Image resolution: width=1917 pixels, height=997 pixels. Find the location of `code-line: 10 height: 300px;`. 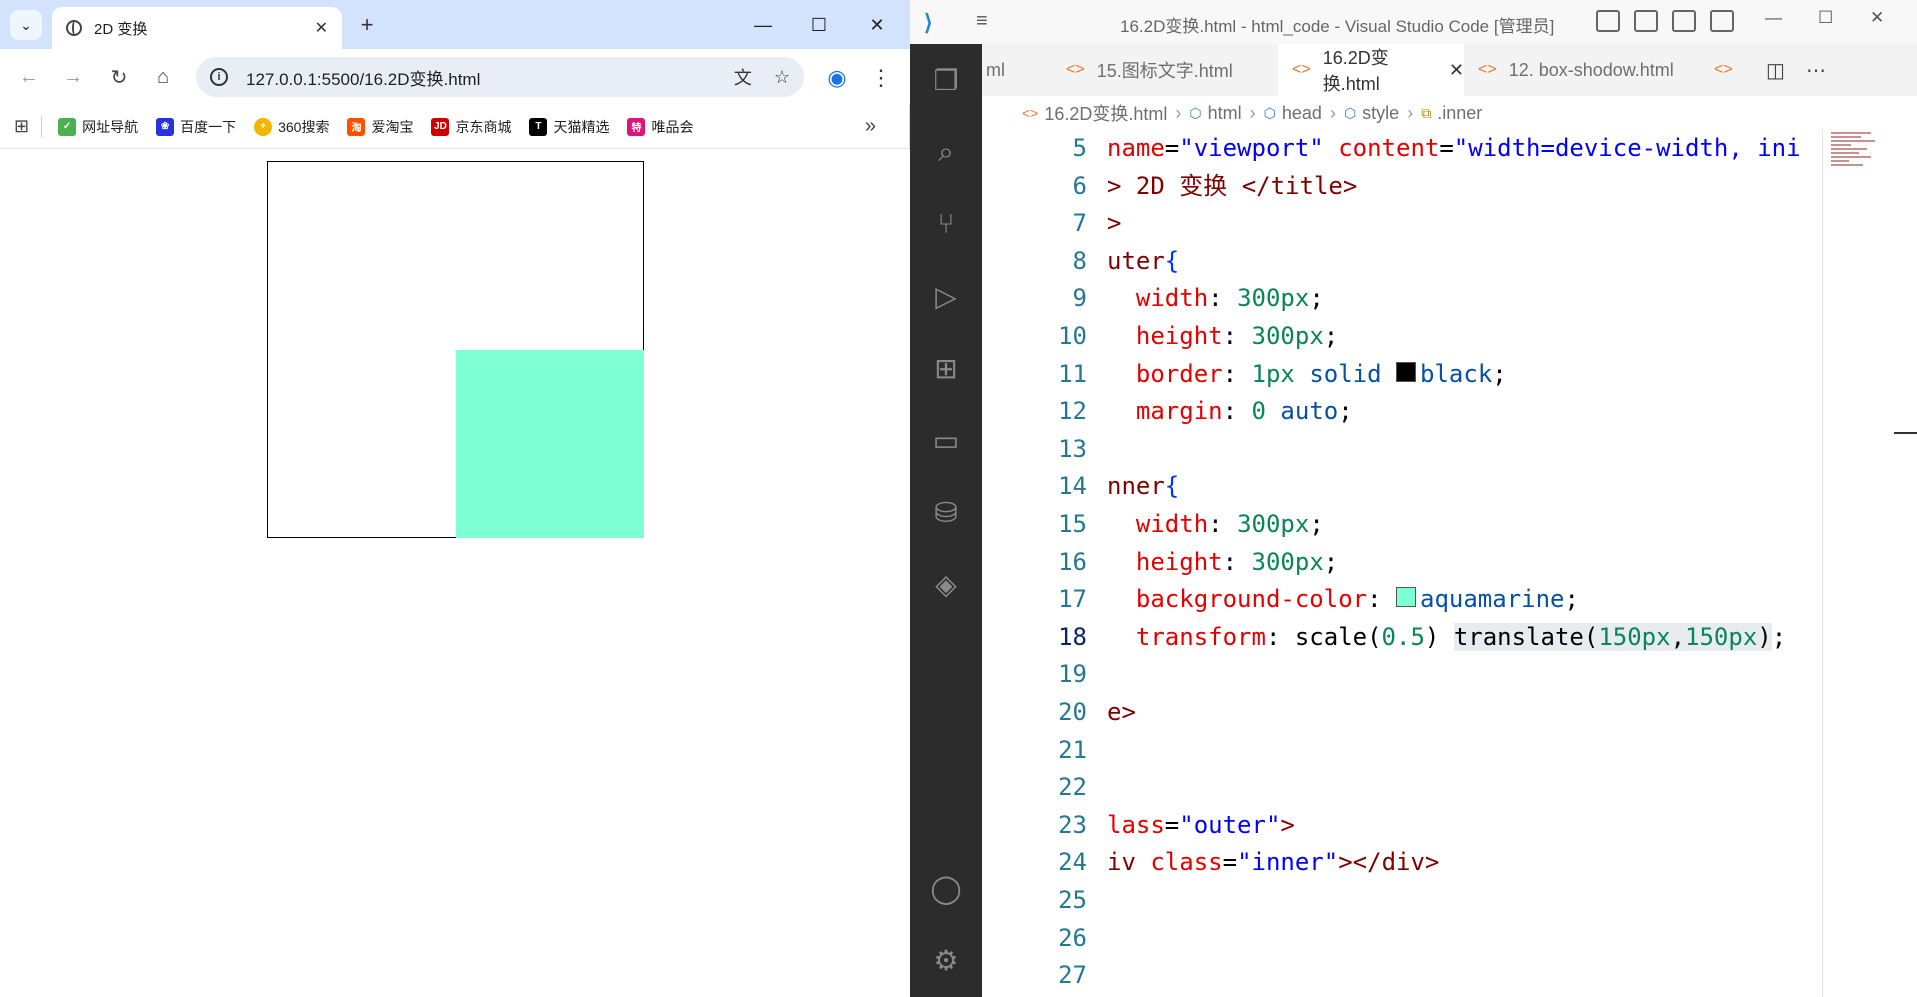

code-line: 10 height: 300px; is located at coordinates (1198, 336).